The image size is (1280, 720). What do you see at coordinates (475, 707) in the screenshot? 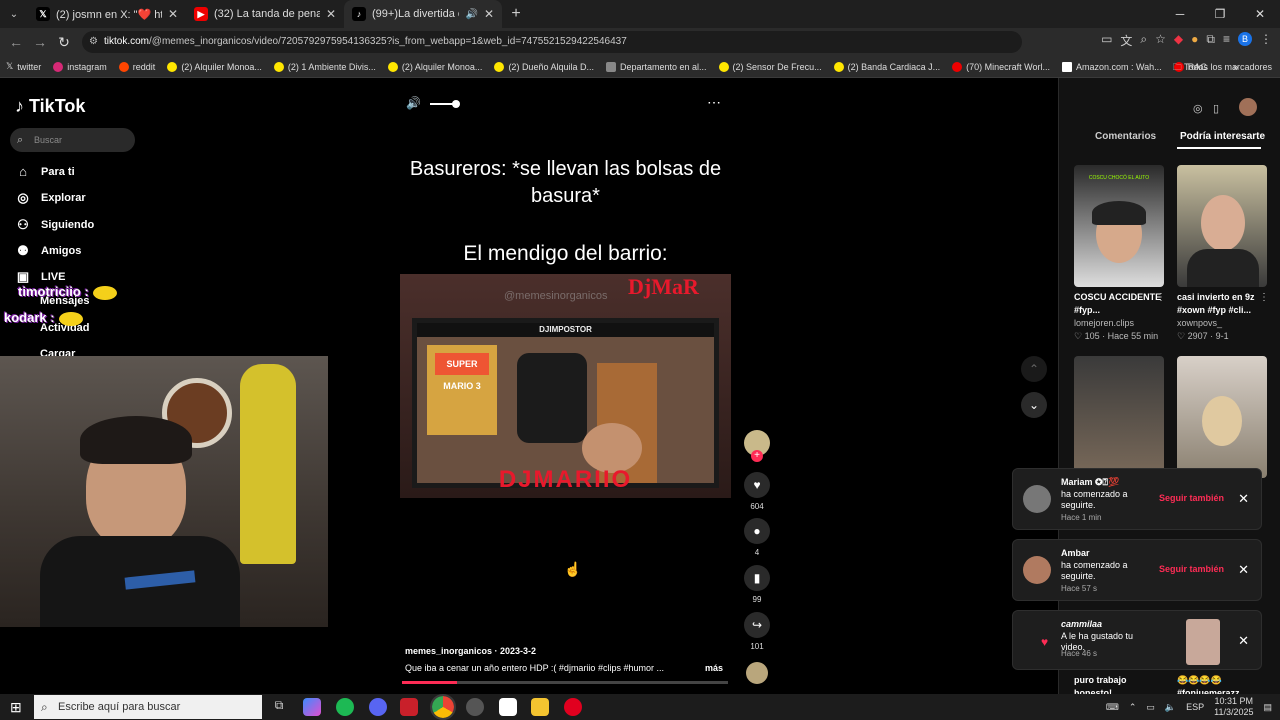
I see `obs-icon` at bounding box center [475, 707].